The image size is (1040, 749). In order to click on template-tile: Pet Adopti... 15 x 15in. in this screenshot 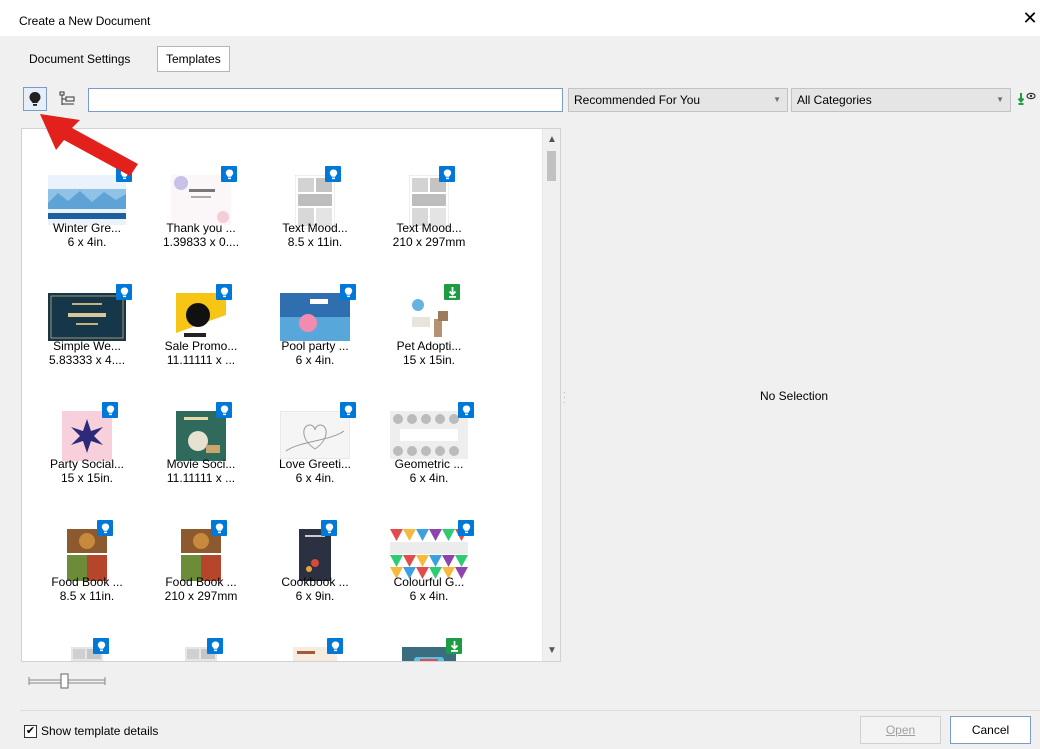, I will do `click(429, 309)`.